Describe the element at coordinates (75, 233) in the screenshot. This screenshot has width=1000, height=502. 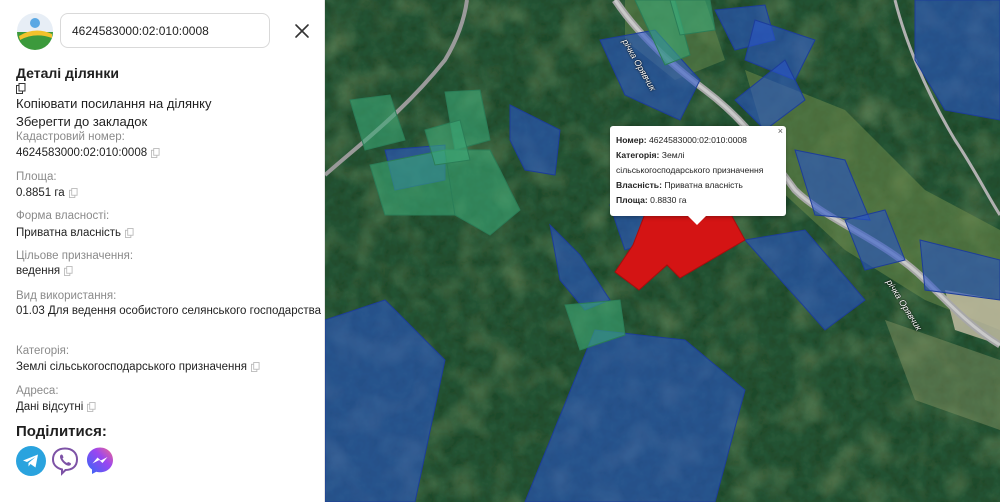
I see `field-value-ownership: Приватна власність` at that location.